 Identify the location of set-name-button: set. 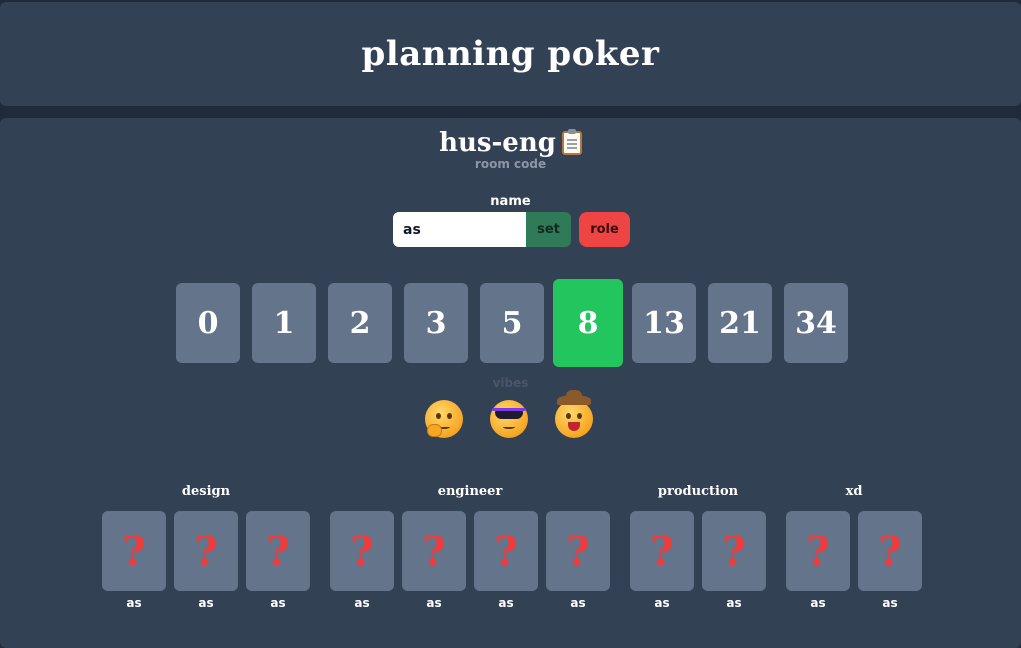
(548, 229).